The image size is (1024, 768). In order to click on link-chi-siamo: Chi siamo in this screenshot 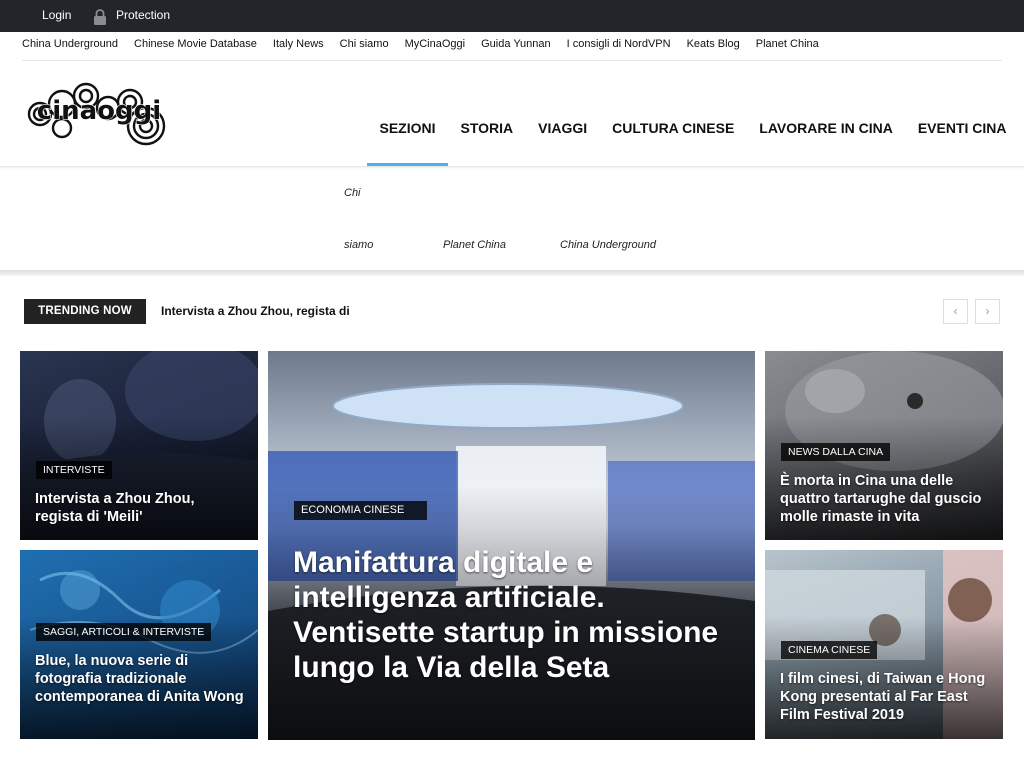, I will do `click(364, 46)`.